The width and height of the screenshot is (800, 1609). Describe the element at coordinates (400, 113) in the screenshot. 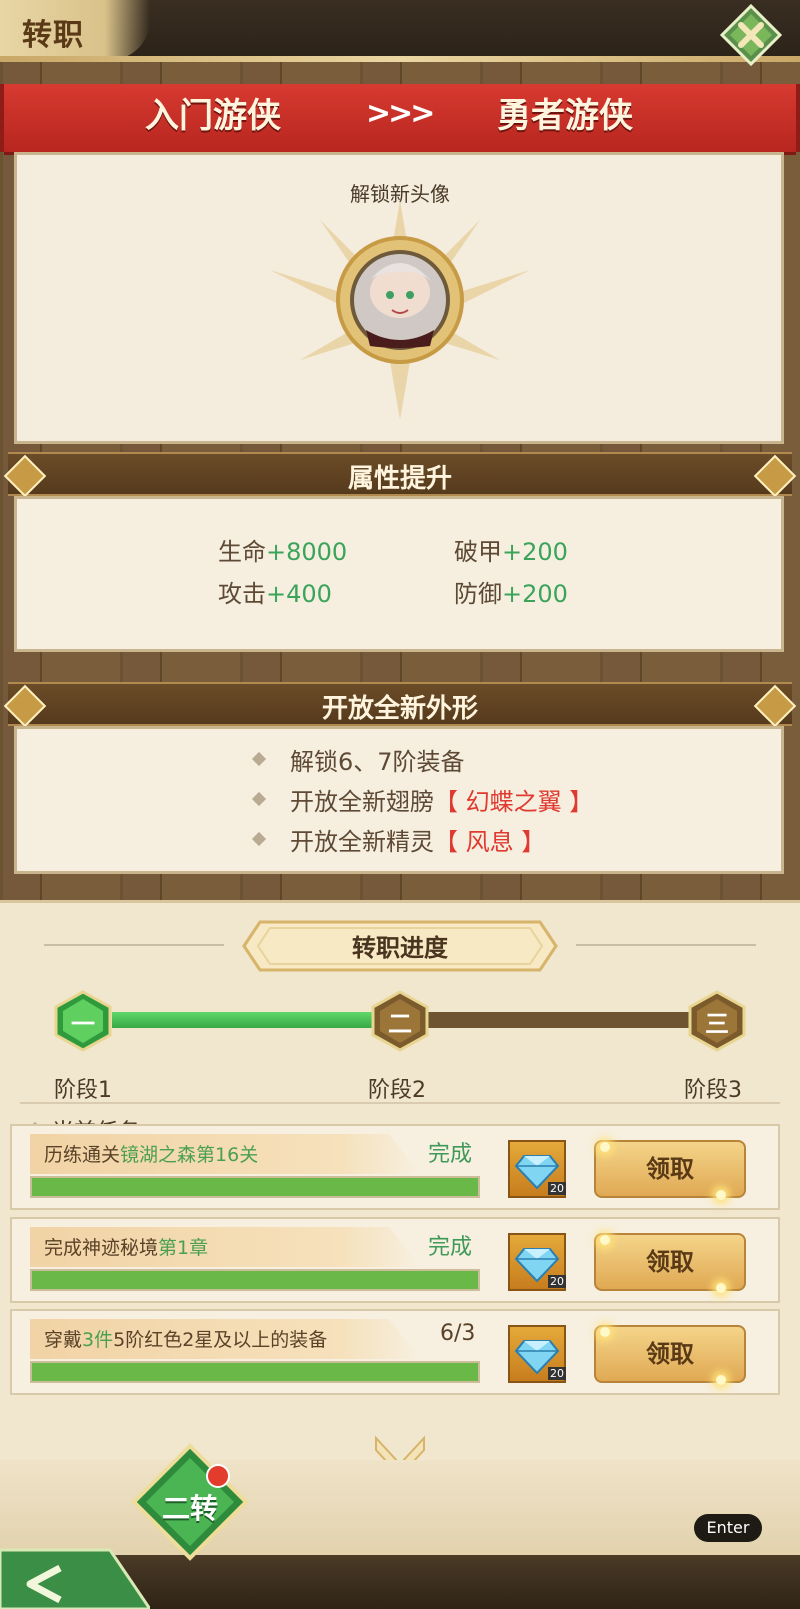

I see `advance-arrows: >>>` at that location.